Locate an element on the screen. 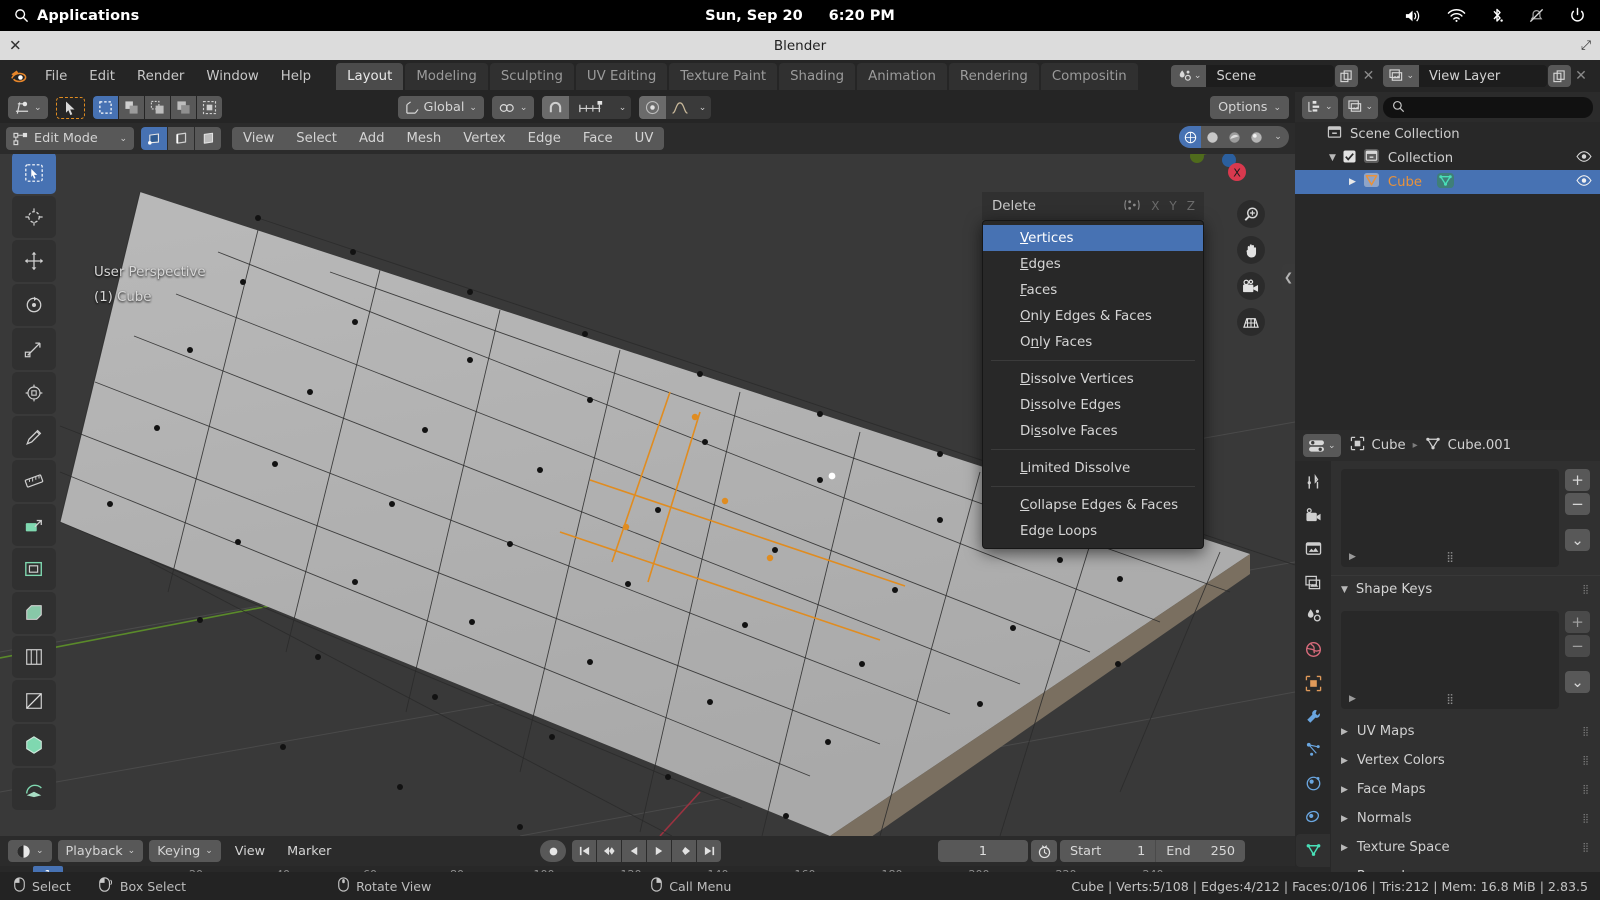 This screenshot has width=1600, height=900. spin-icon is located at coordinates (34, 789).